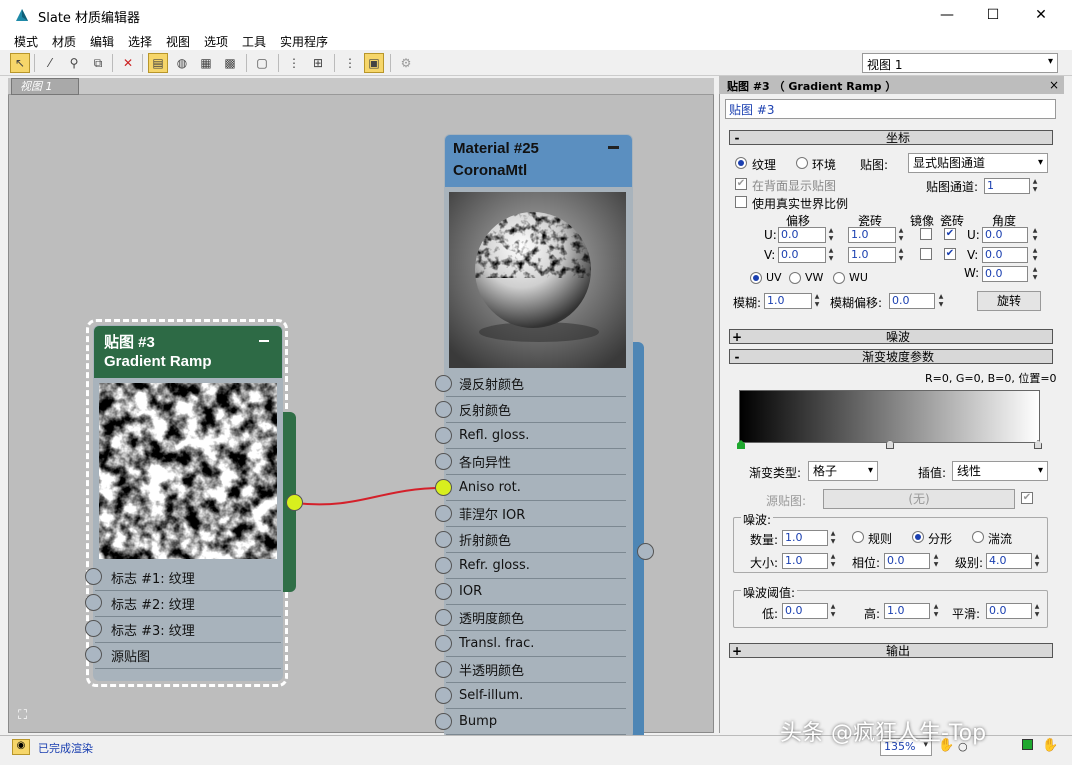  I want to click on material-slot-row: 折射颜色, so click(536, 540).